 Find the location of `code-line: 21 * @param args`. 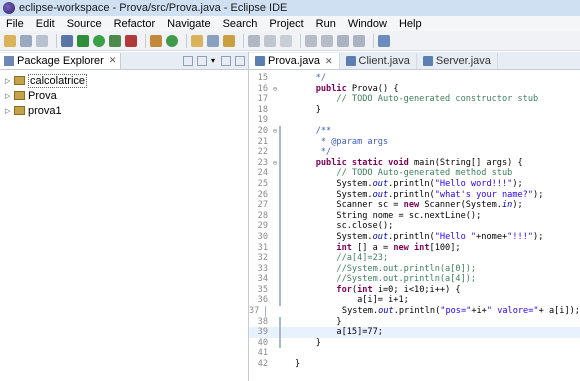

code-line: 21 * @param args is located at coordinates (414, 142).